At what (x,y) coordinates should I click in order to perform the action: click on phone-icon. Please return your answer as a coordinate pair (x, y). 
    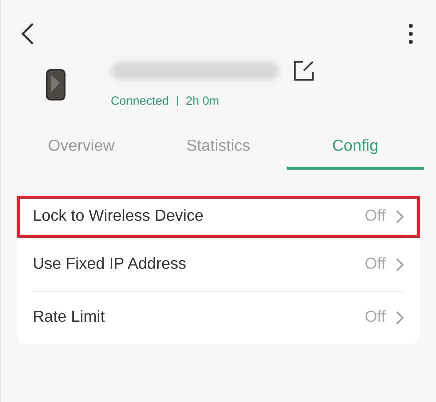
    Looking at the image, I should click on (56, 85).